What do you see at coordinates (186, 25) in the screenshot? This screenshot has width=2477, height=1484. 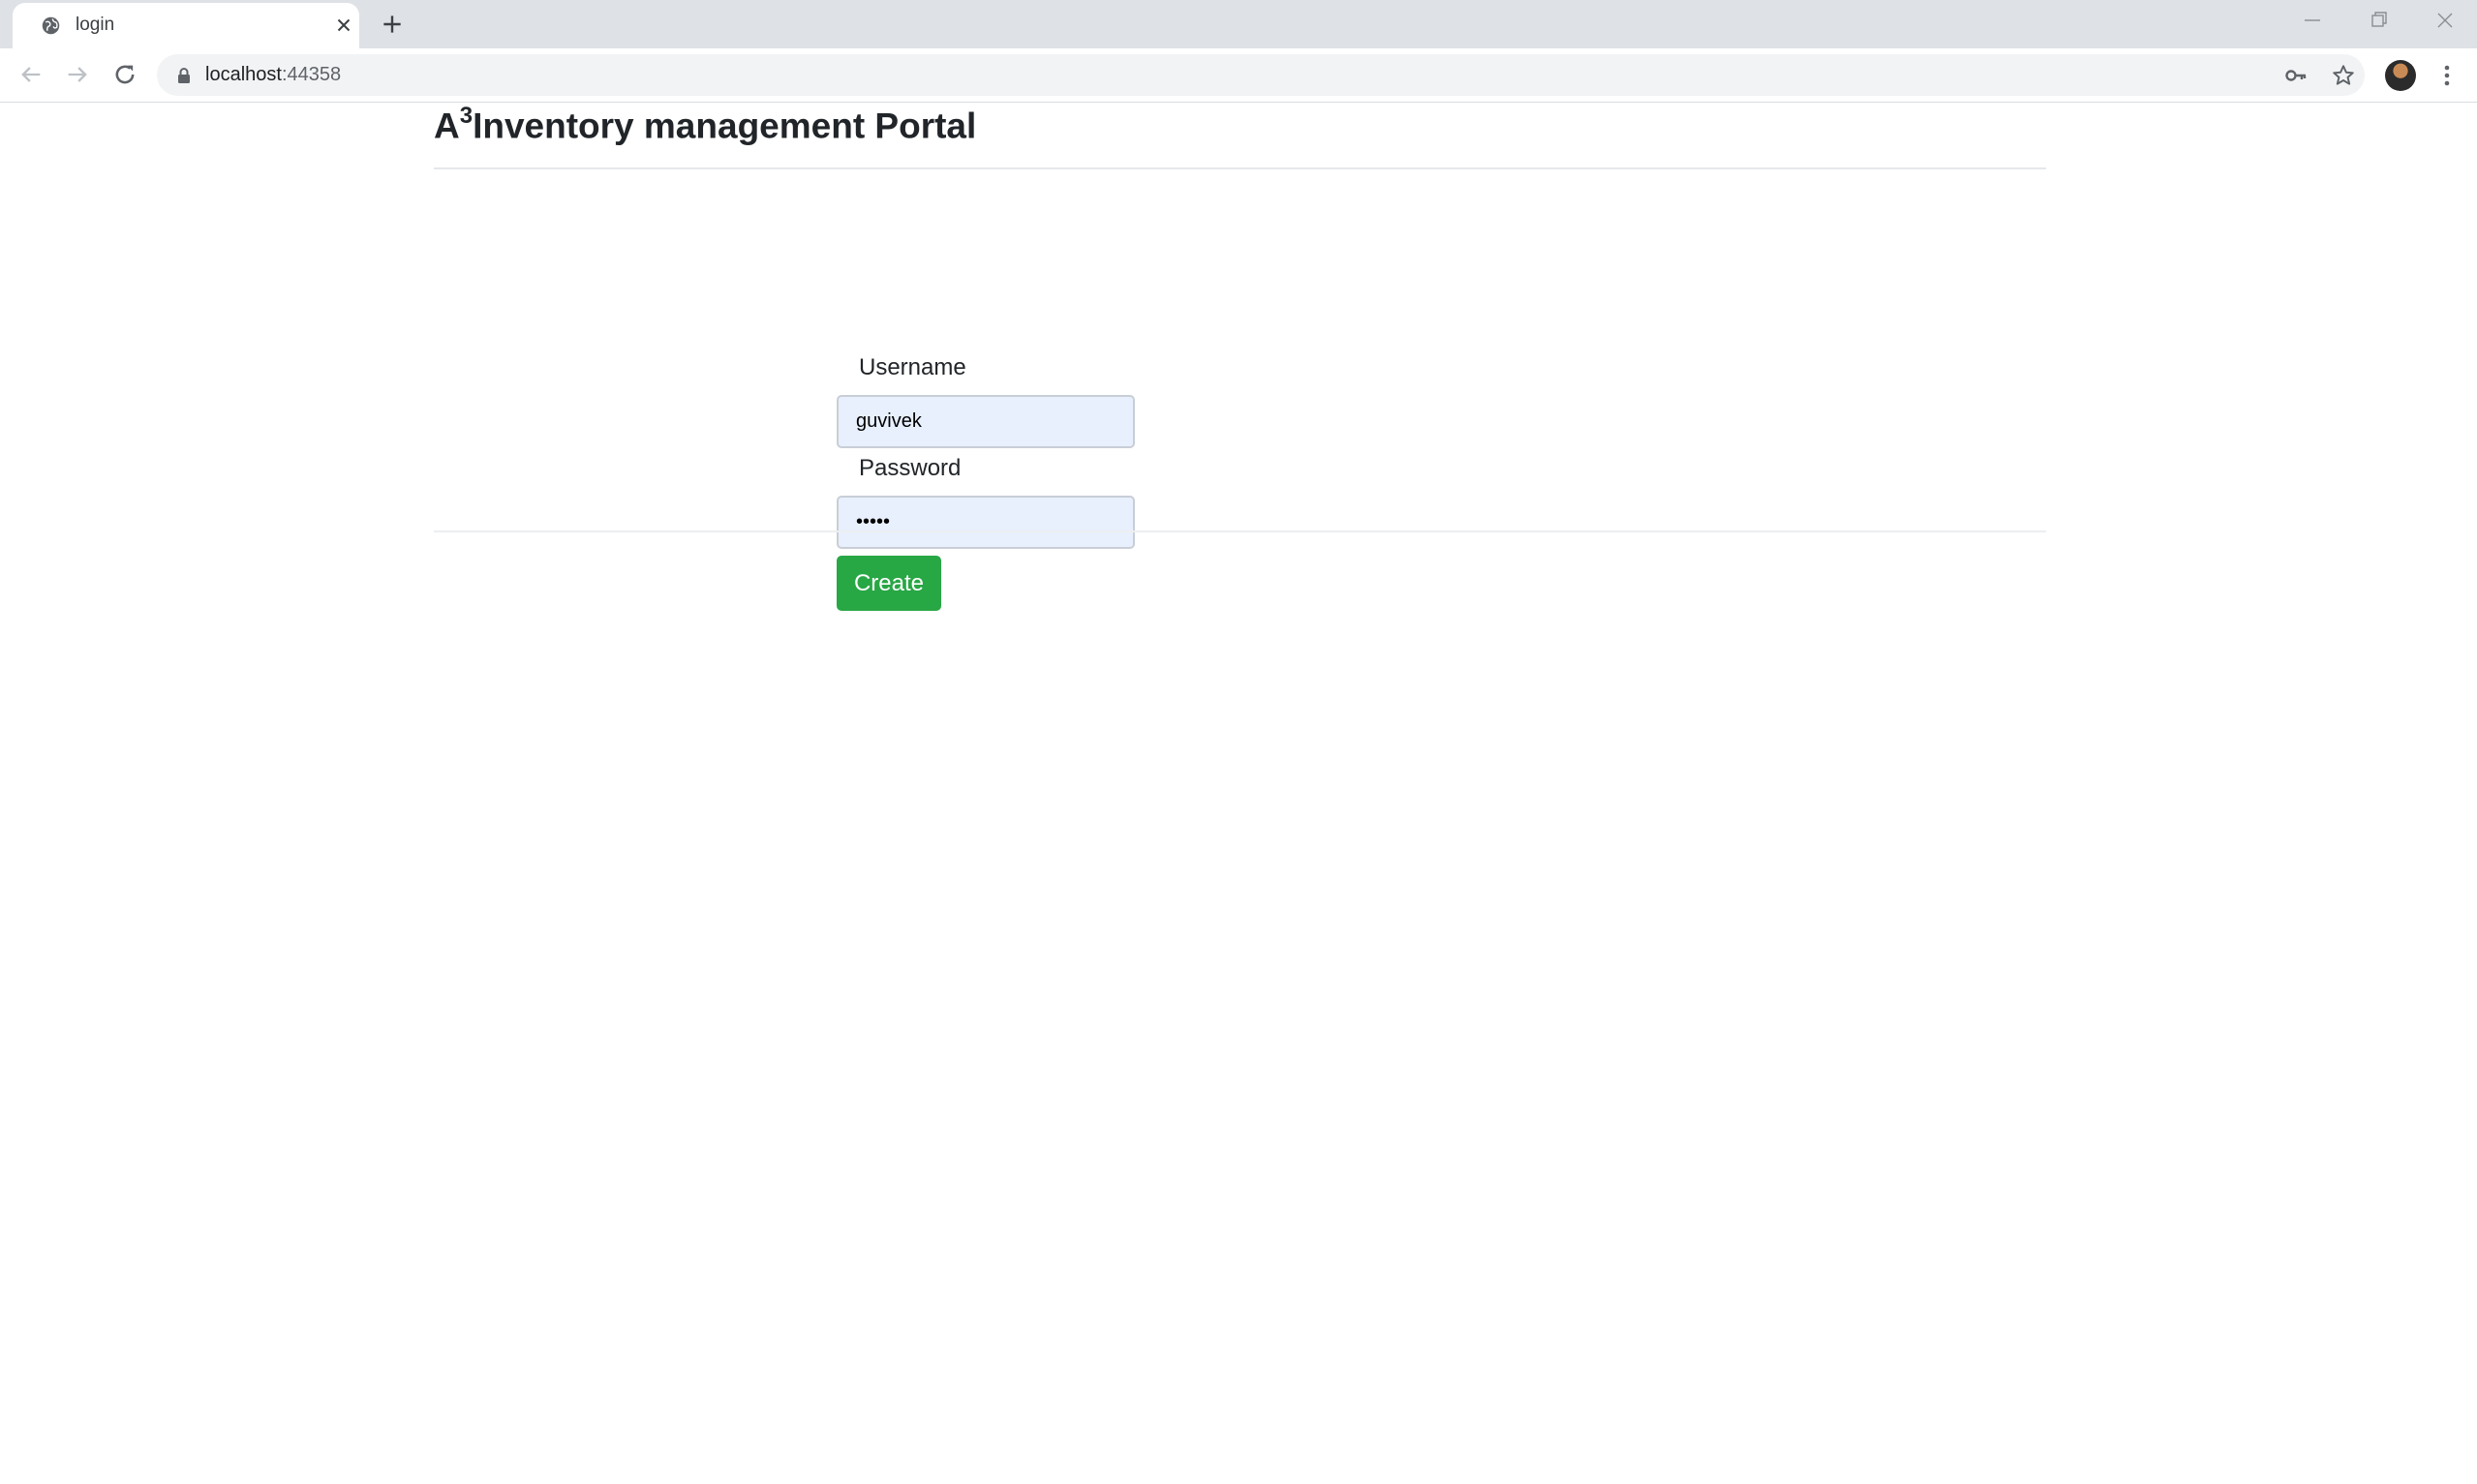 I see `browser-tab: login` at bounding box center [186, 25].